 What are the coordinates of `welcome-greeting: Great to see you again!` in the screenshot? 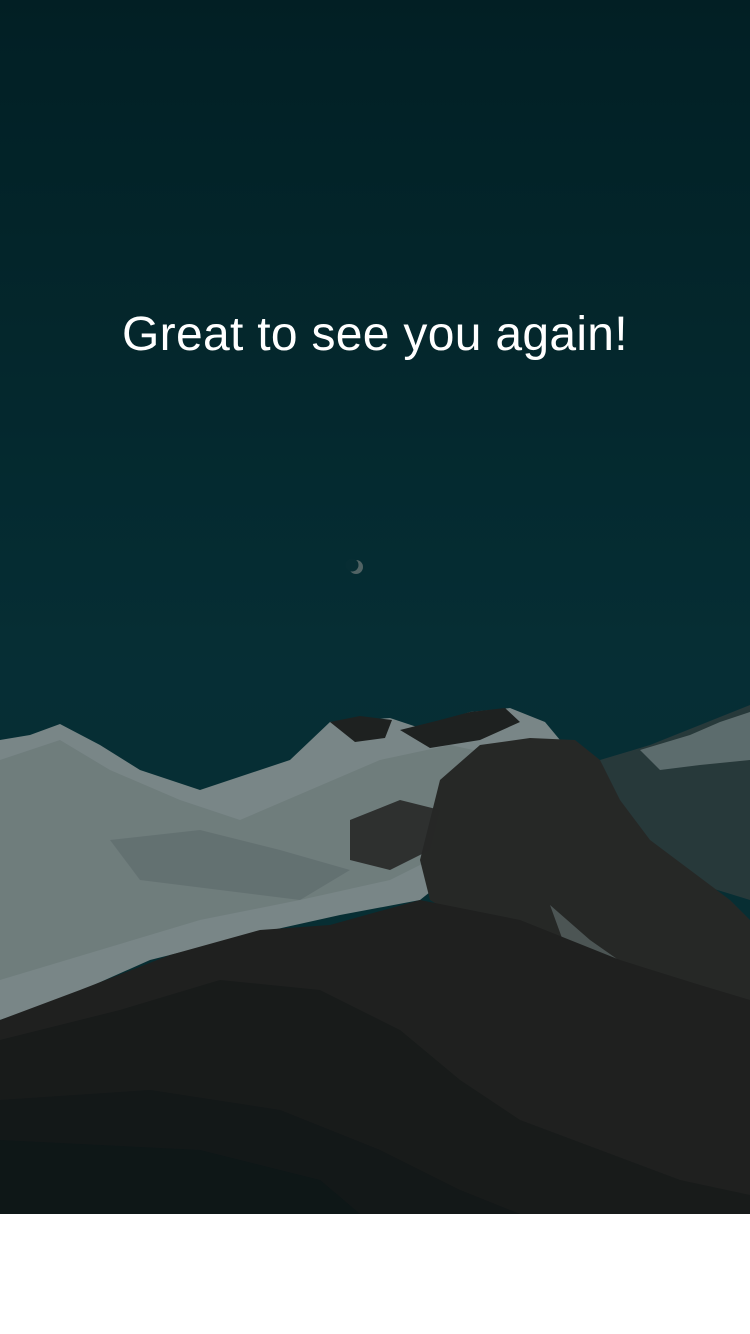 It's located at (375, 334).